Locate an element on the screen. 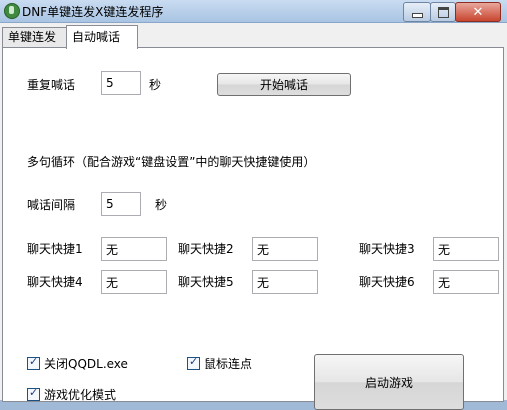 This screenshot has width=507, height=410. start-shout-button: 开始喊话 is located at coordinates (284, 84).